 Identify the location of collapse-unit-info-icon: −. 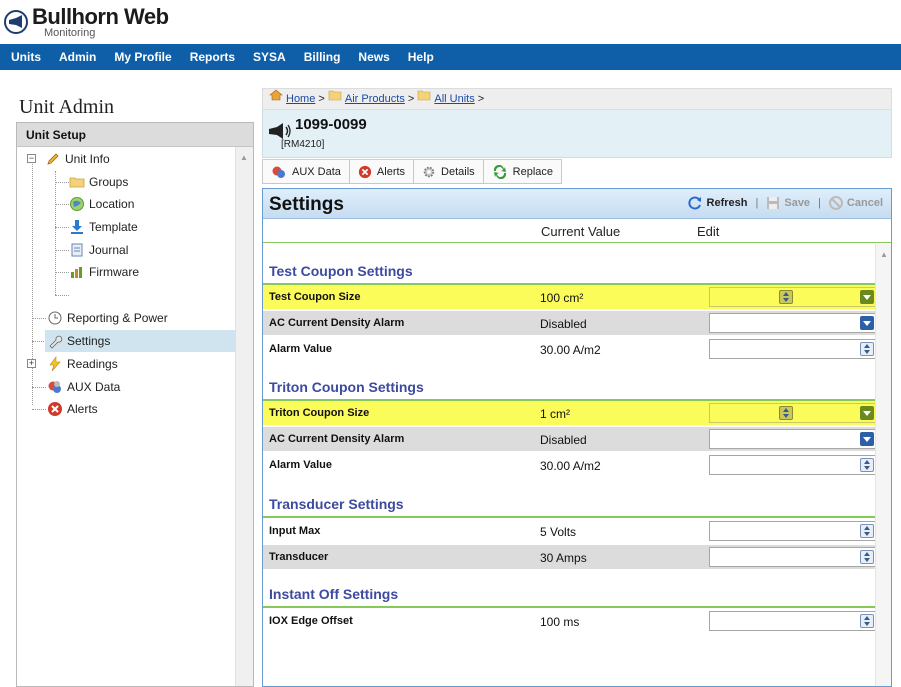
(31, 158).